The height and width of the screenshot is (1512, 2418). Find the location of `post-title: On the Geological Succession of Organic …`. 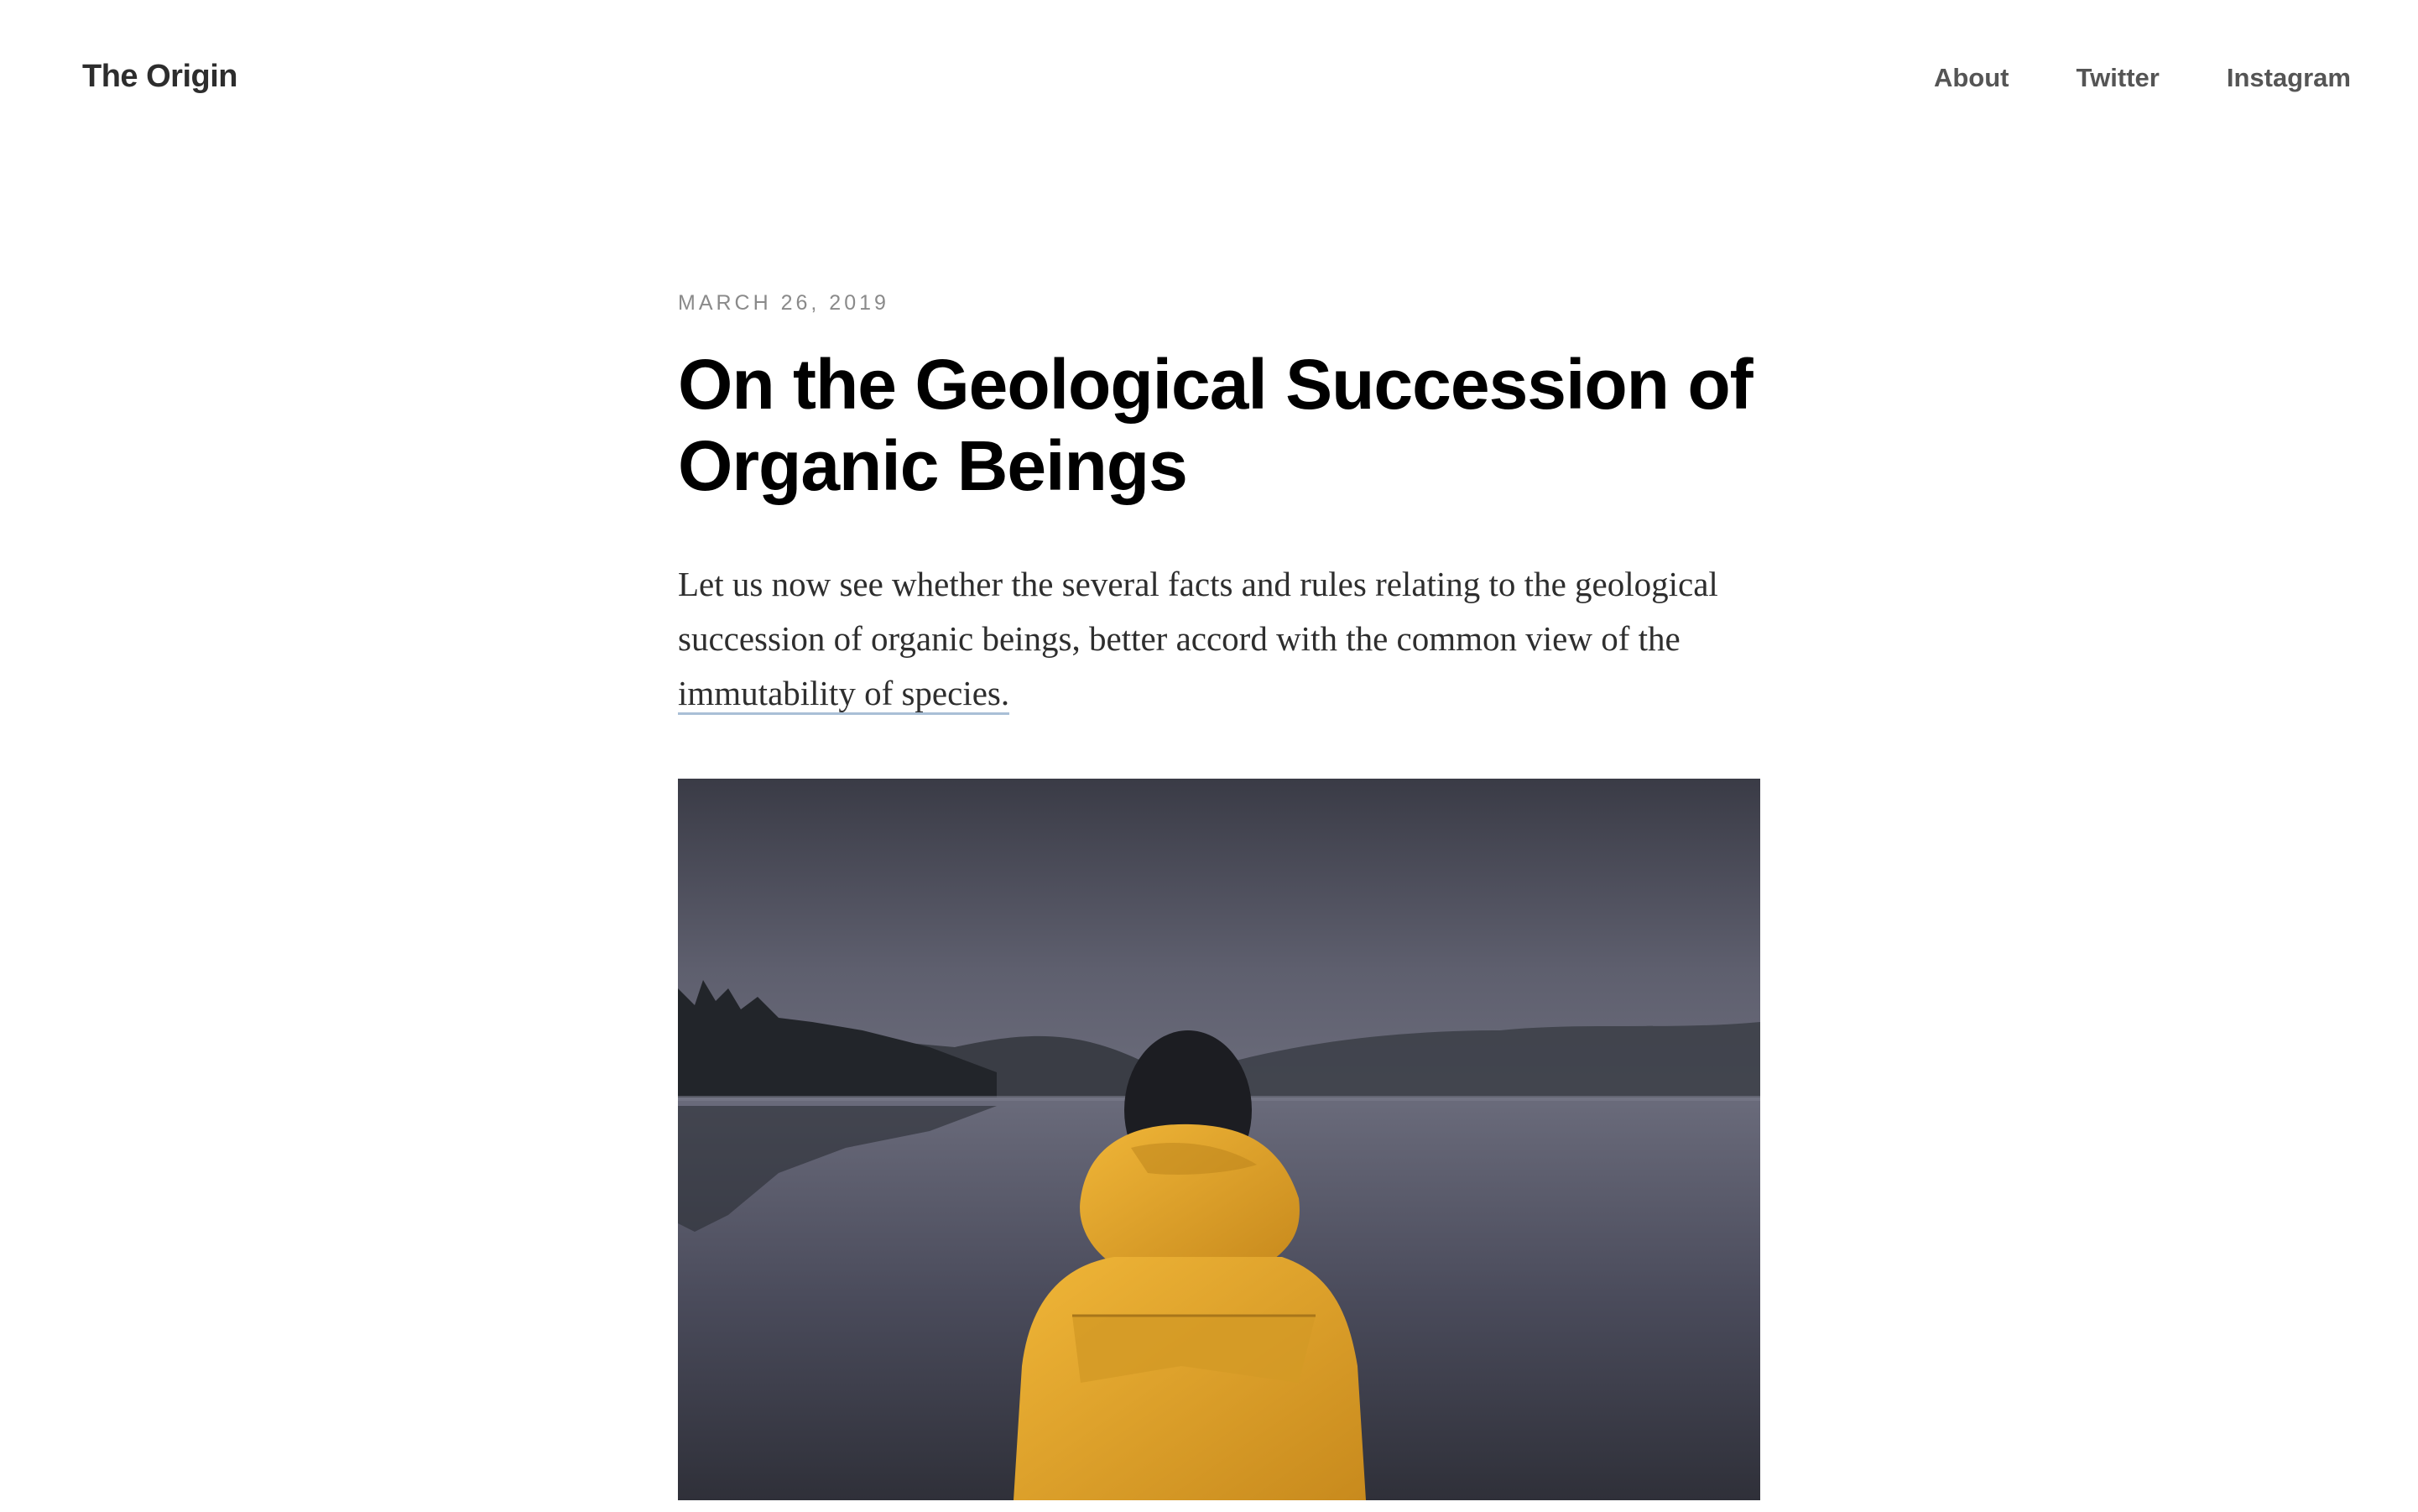

post-title: On the Geological Succession of Organic … is located at coordinates (1216, 425).